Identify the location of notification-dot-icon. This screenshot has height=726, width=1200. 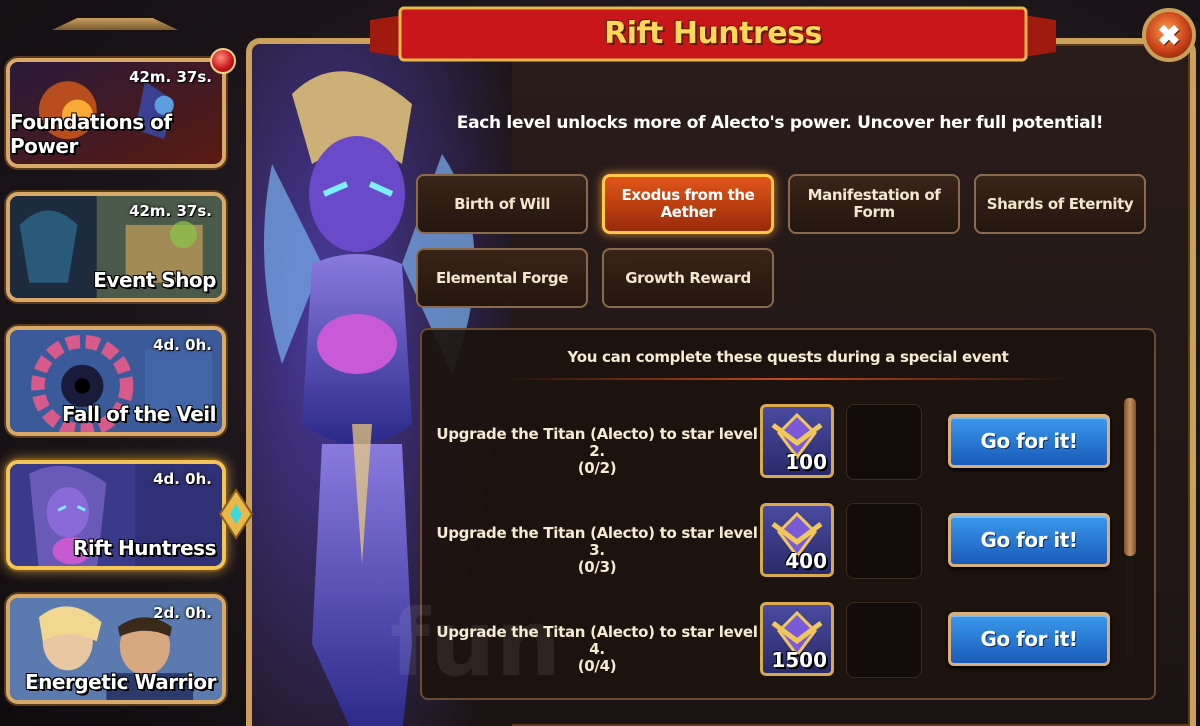
(223, 61).